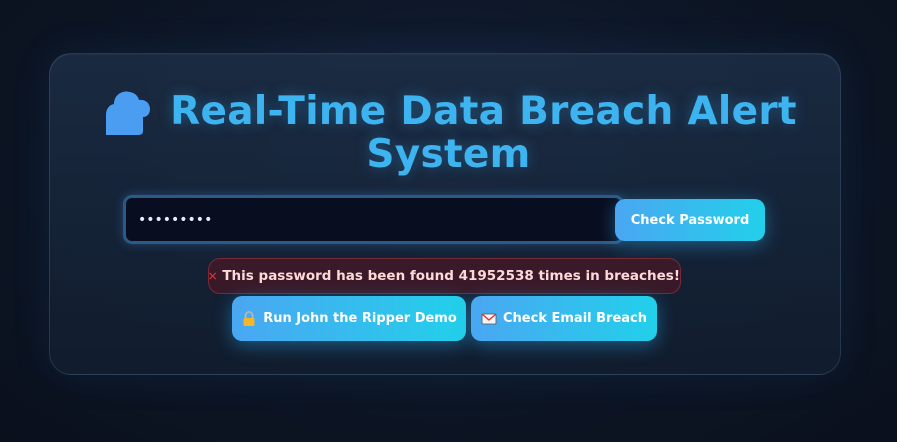 The image size is (897, 442). Describe the element at coordinates (483, 111) in the screenshot. I see `title-line-1: Real-Time Data Breach Alert` at that location.